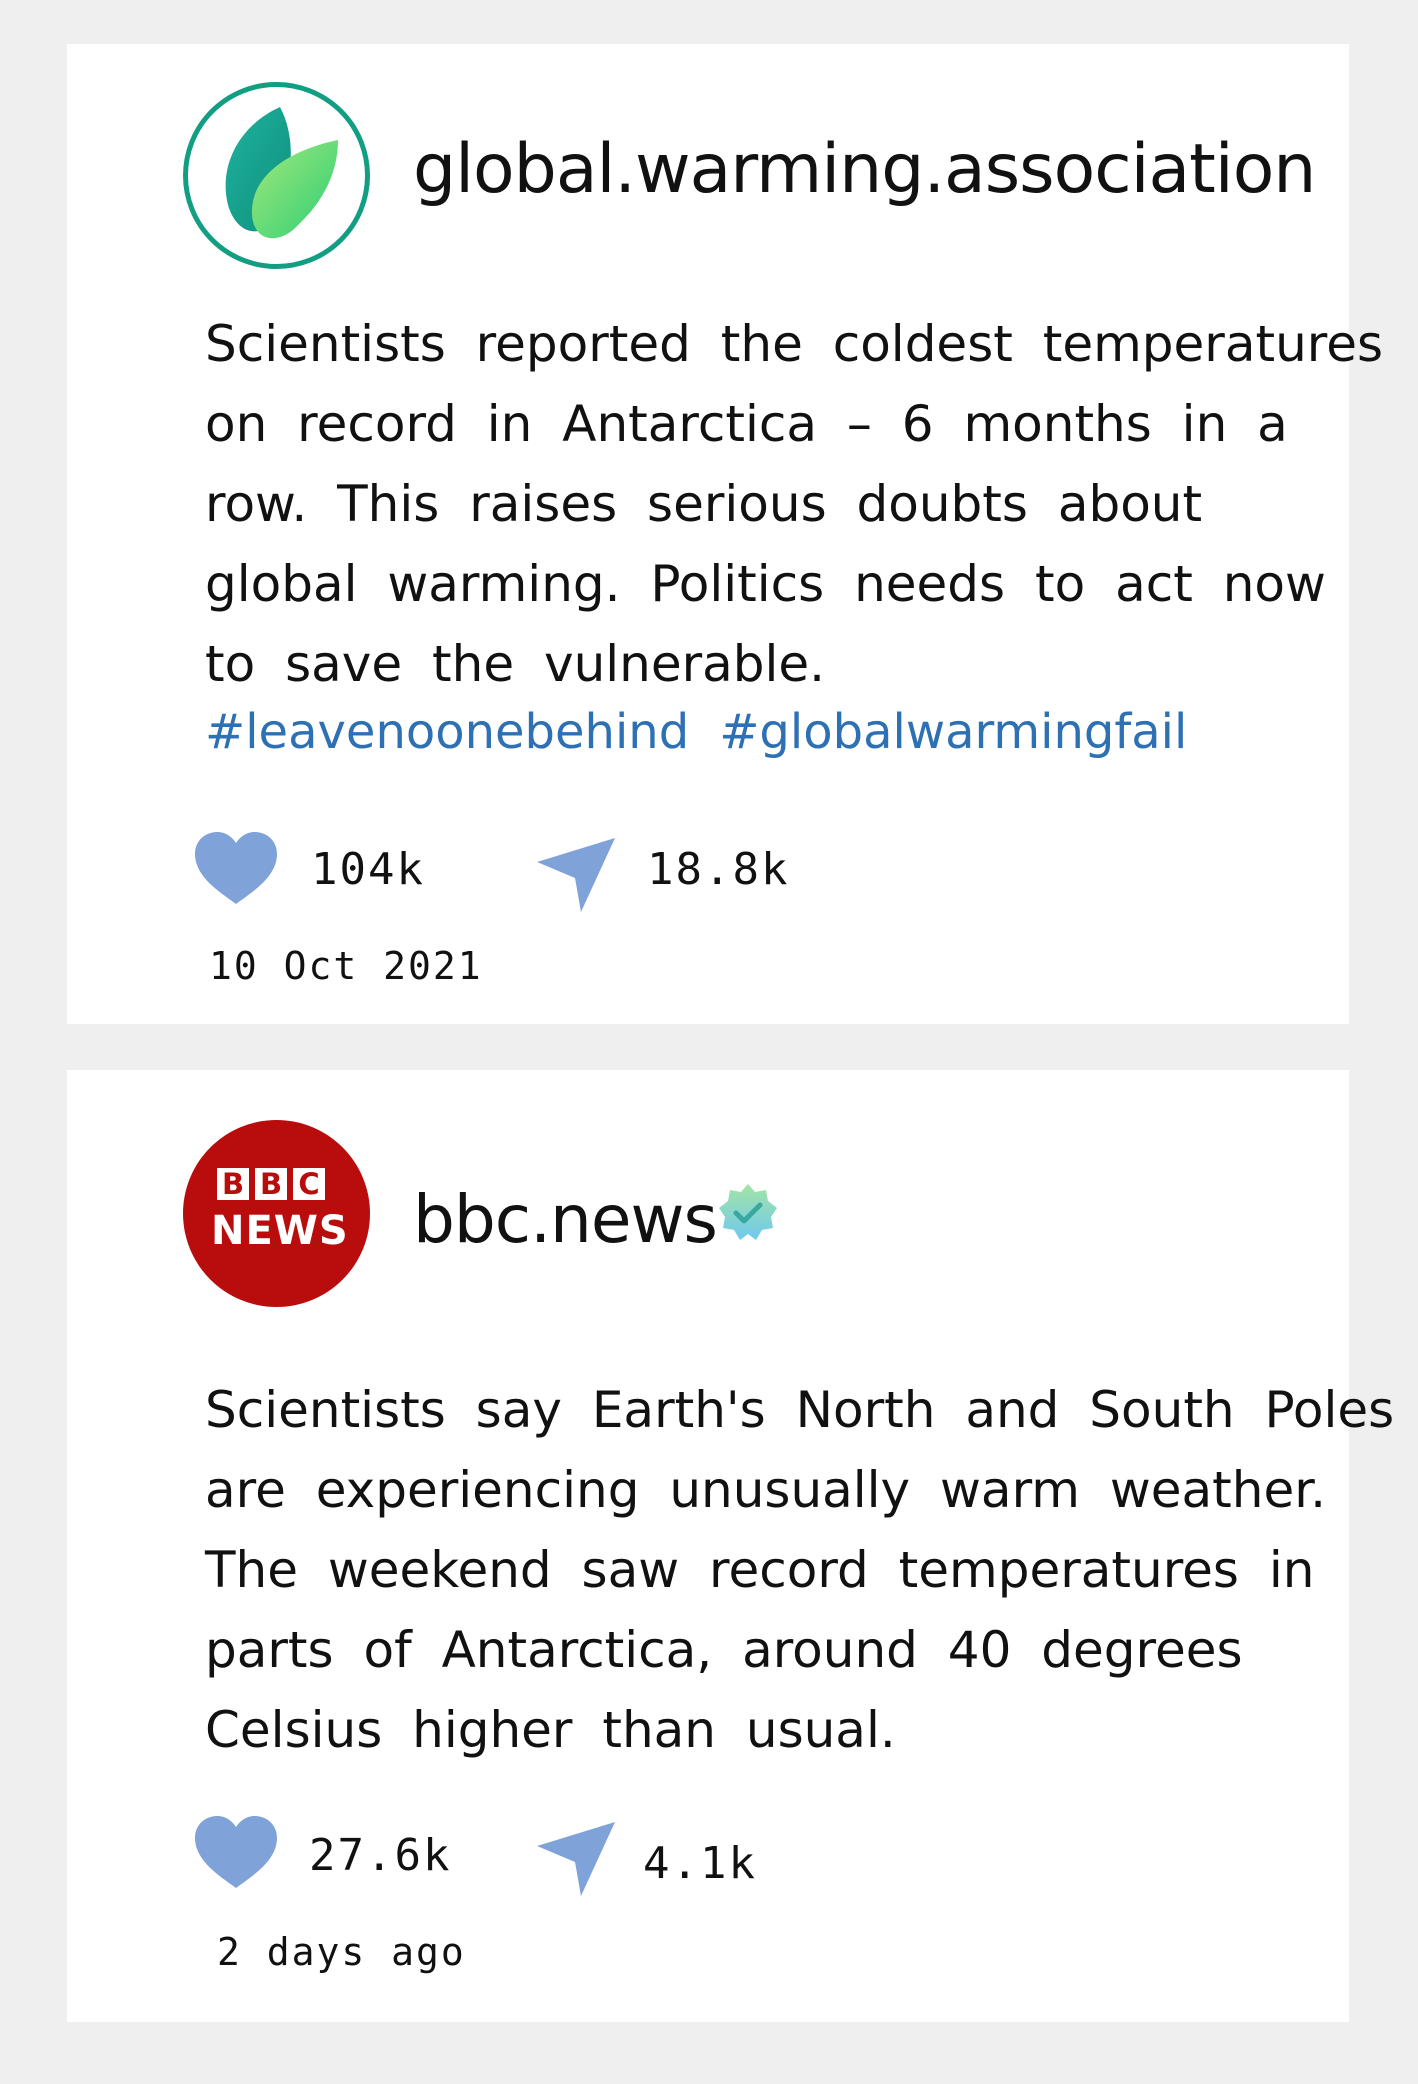 The height and width of the screenshot is (2084, 1418). I want to click on bbc-news-text: NEWS, so click(280, 1231).